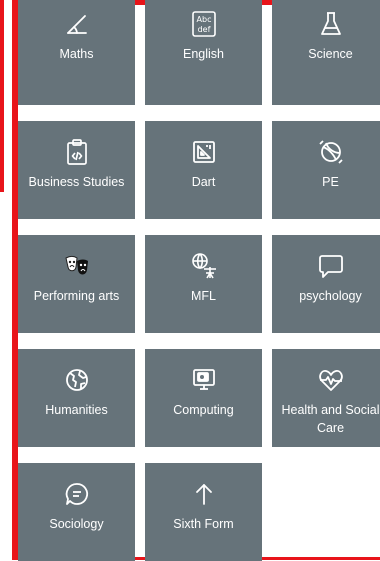 The width and height of the screenshot is (380, 561). I want to click on subject-tile-pe: PE, so click(326, 170).